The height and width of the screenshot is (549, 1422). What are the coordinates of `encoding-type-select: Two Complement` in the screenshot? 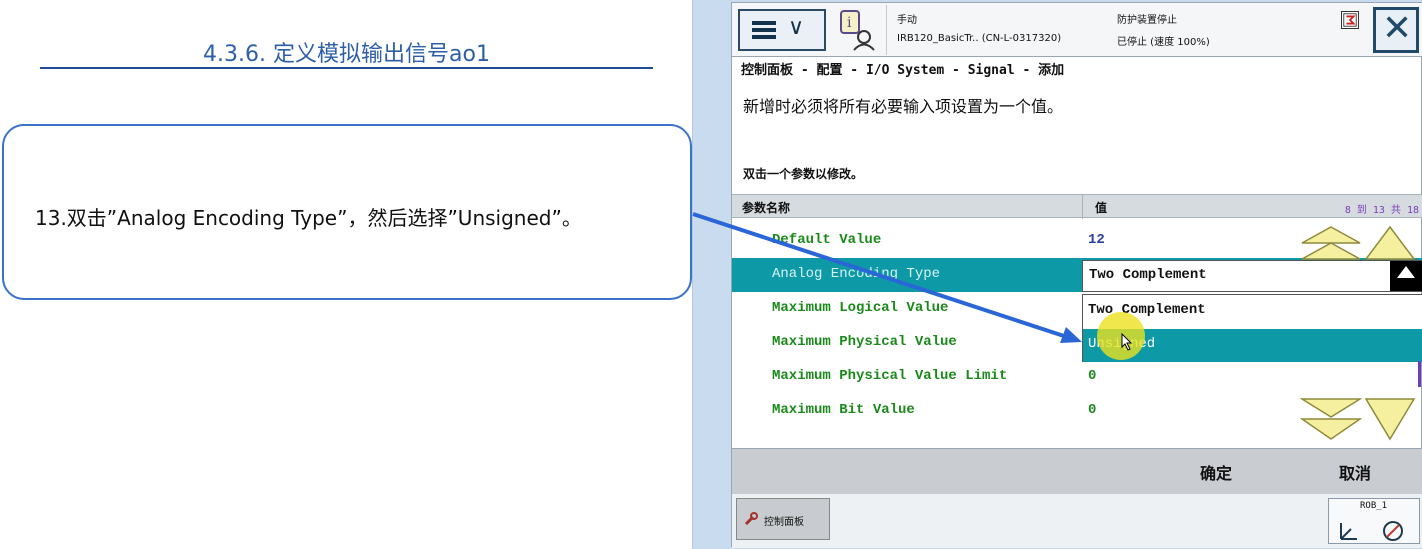 It's located at (1252, 276).